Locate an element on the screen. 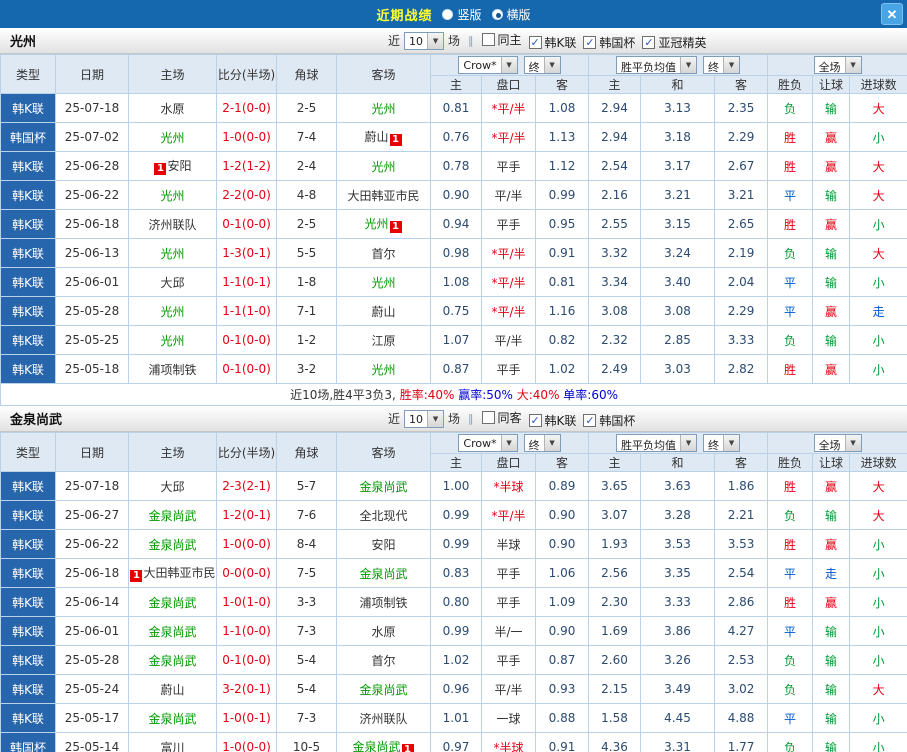  away-team-cell: 光州 is located at coordinates (383, 369).